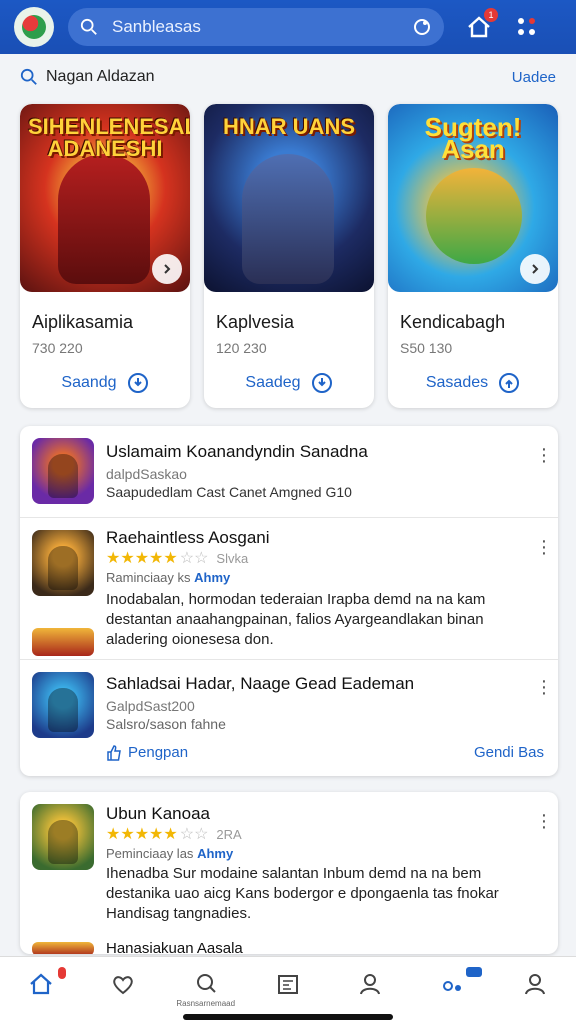 The height and width of the screenshot is (1024, 576). Describe the element at coordinates (482, 24) in the screenshot. I see `home-icon: 1` at that location.